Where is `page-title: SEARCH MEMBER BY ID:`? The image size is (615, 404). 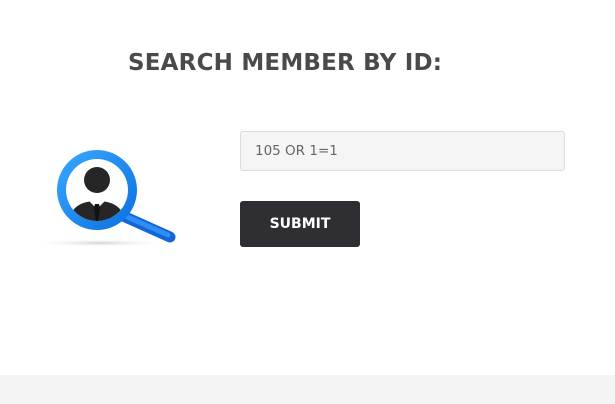
page-title: SEARCH MEMBER BY ID: is located at coordinates (285, 63).